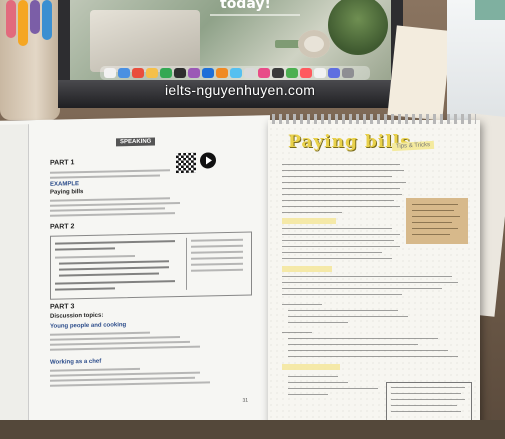  What do you see at coordinates (245, 6) in the screenshot?
I see `screen-headline: today!` at bounding box center [245, 6].